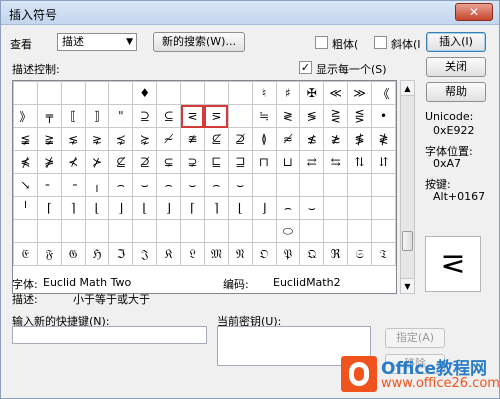 This screenshot has height=399, width=500. What do you see at coordinates (216, 254) in the screenshot?
I see `symbol-cell: 𝔐` at bounding box center [216, 254].